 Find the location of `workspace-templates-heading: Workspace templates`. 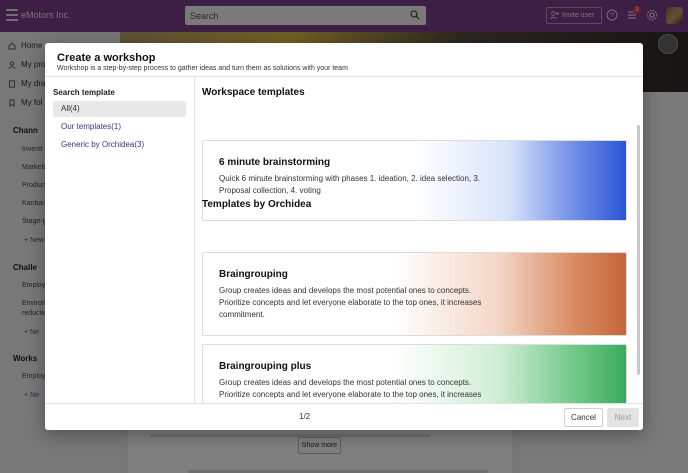

workspace-templates-heading: Workspace templates is located at coordinates (253, 92).